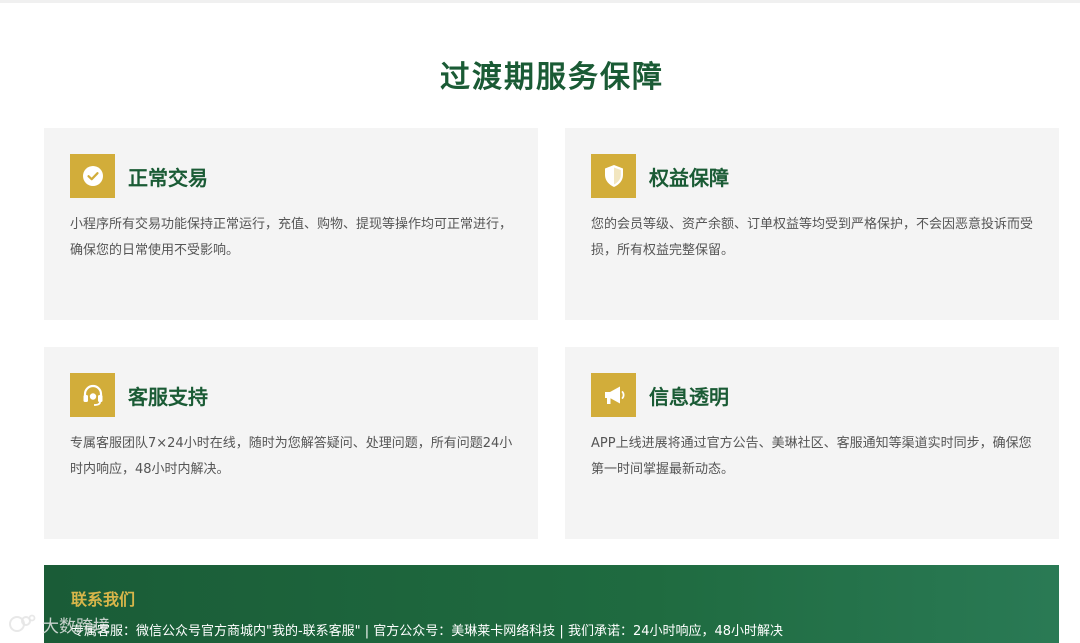 Image resolution: width=1080 pixels, height=643 pixels. Describe the element at coordinates (689, 178) in the screenshot. I see `card-title: 权益保障` at that location.